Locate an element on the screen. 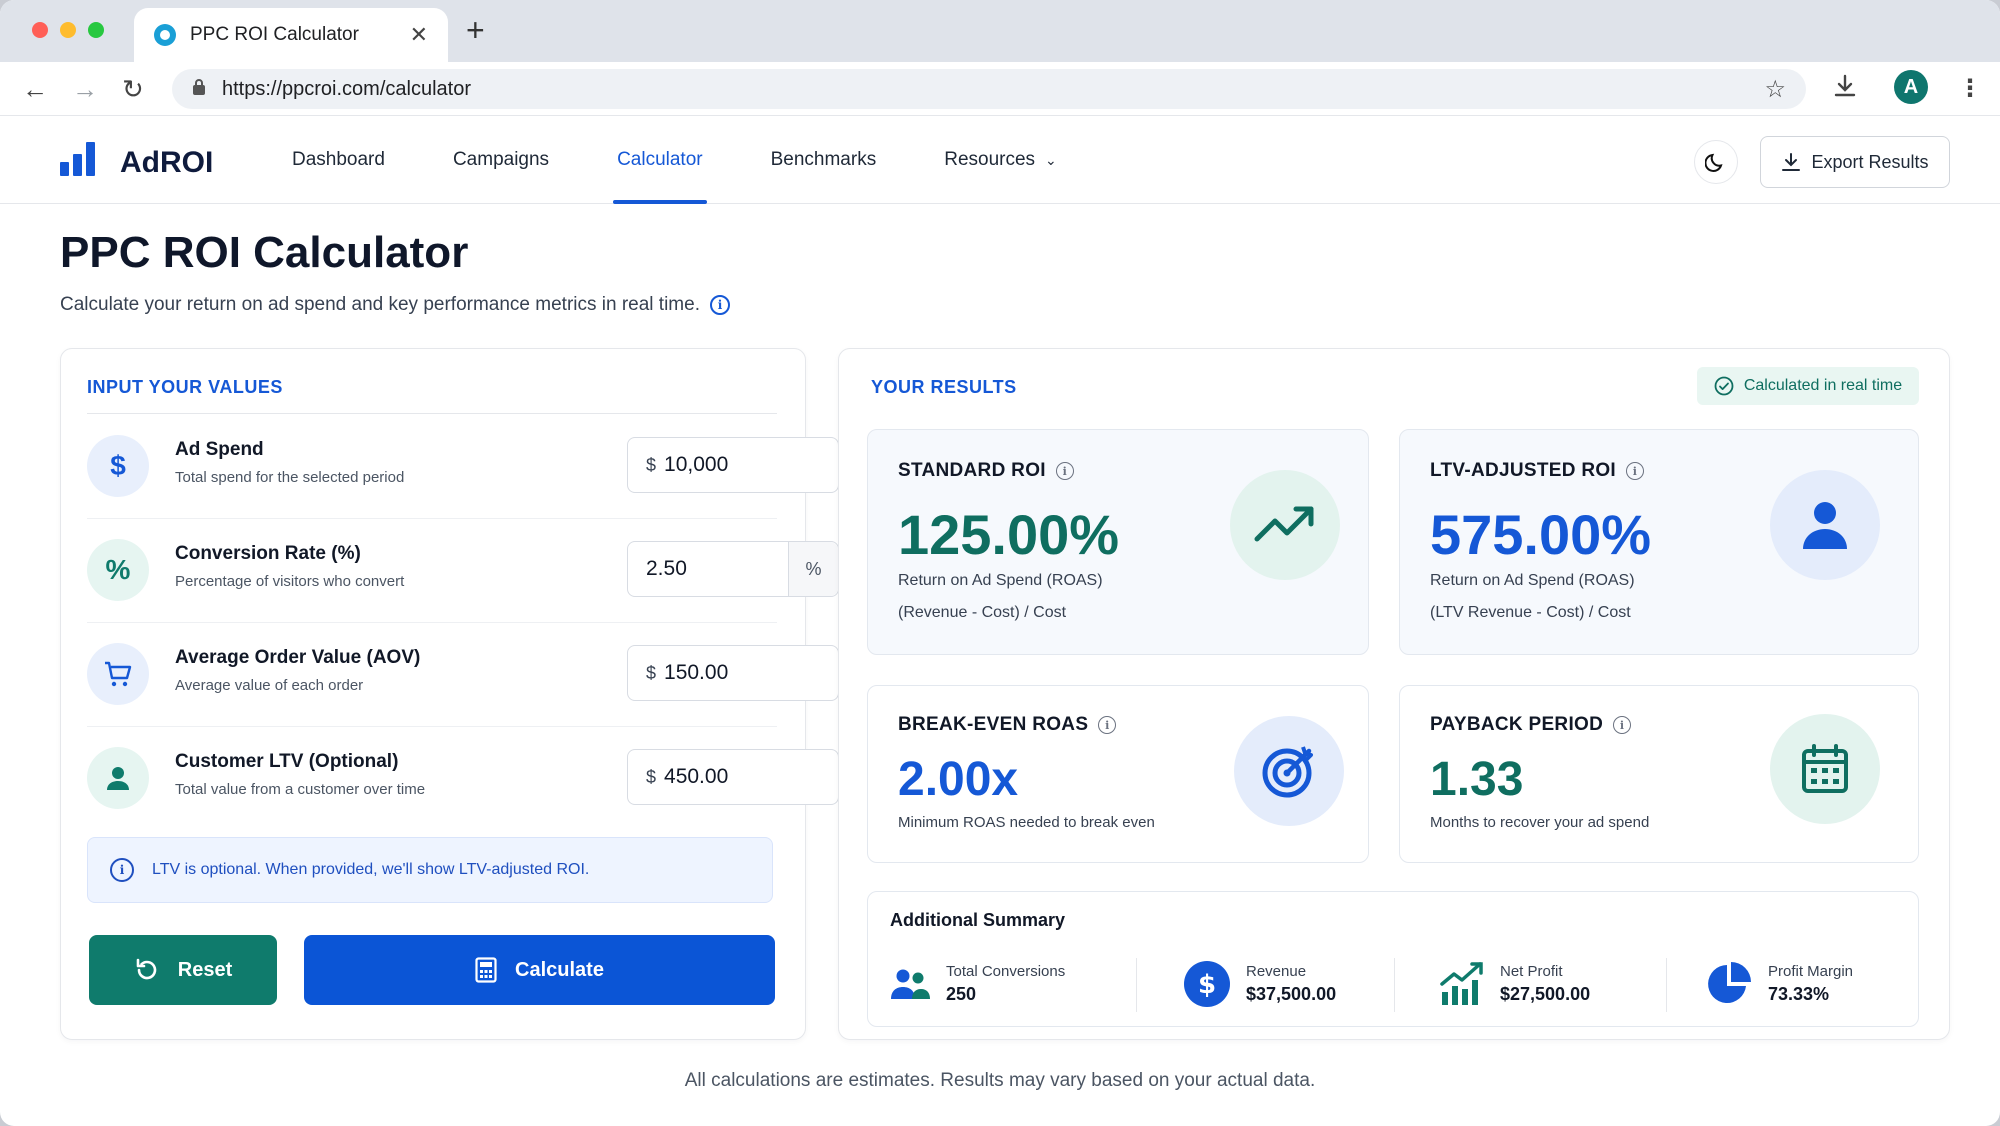 Image resolution: width=2000 pixels, height=1126 pixels. export-results-button: Export Results is located at coordinates (1855, 162).